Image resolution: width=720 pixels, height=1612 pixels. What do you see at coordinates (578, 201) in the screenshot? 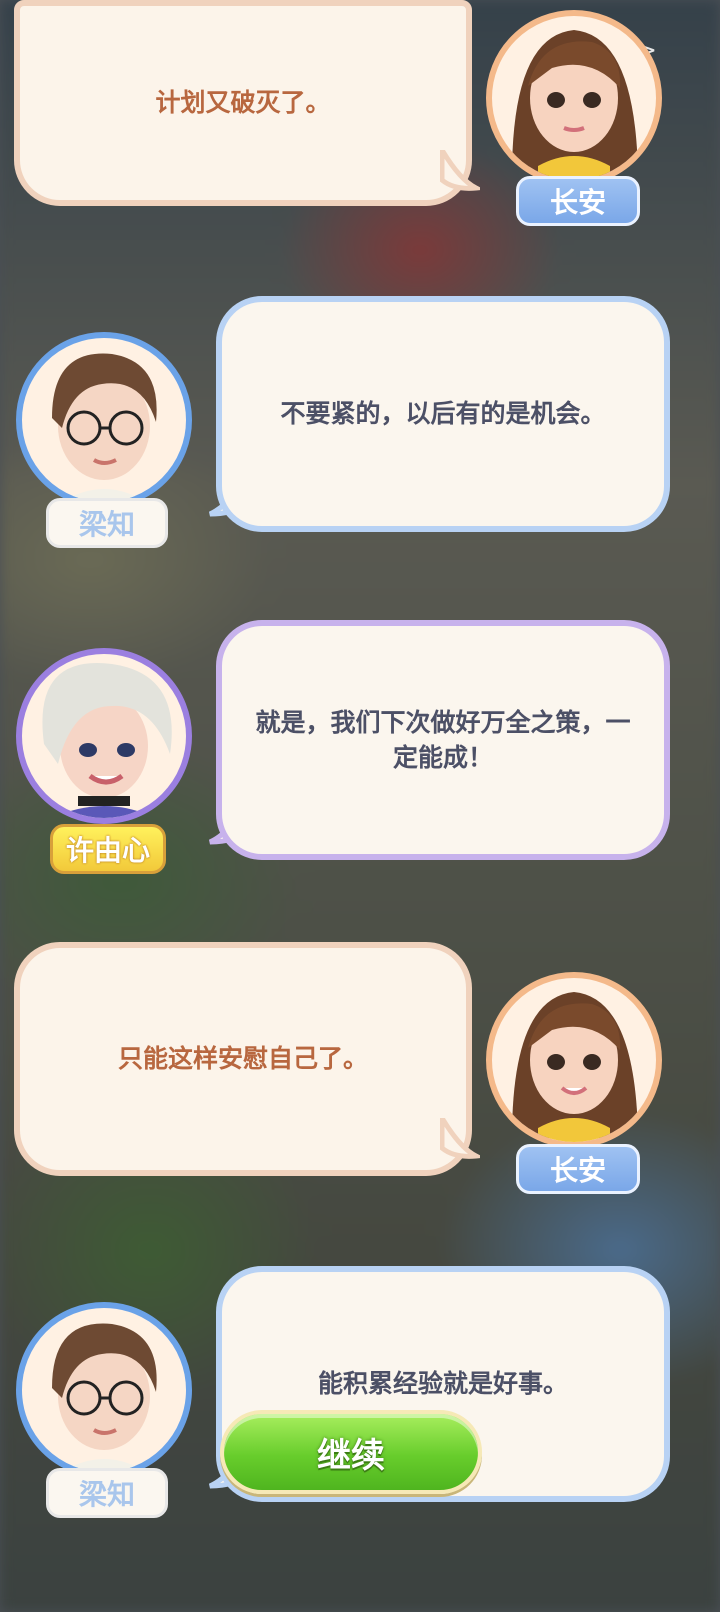
I see `nametag-changan-1: 长安` at bounding box center [578, 201].